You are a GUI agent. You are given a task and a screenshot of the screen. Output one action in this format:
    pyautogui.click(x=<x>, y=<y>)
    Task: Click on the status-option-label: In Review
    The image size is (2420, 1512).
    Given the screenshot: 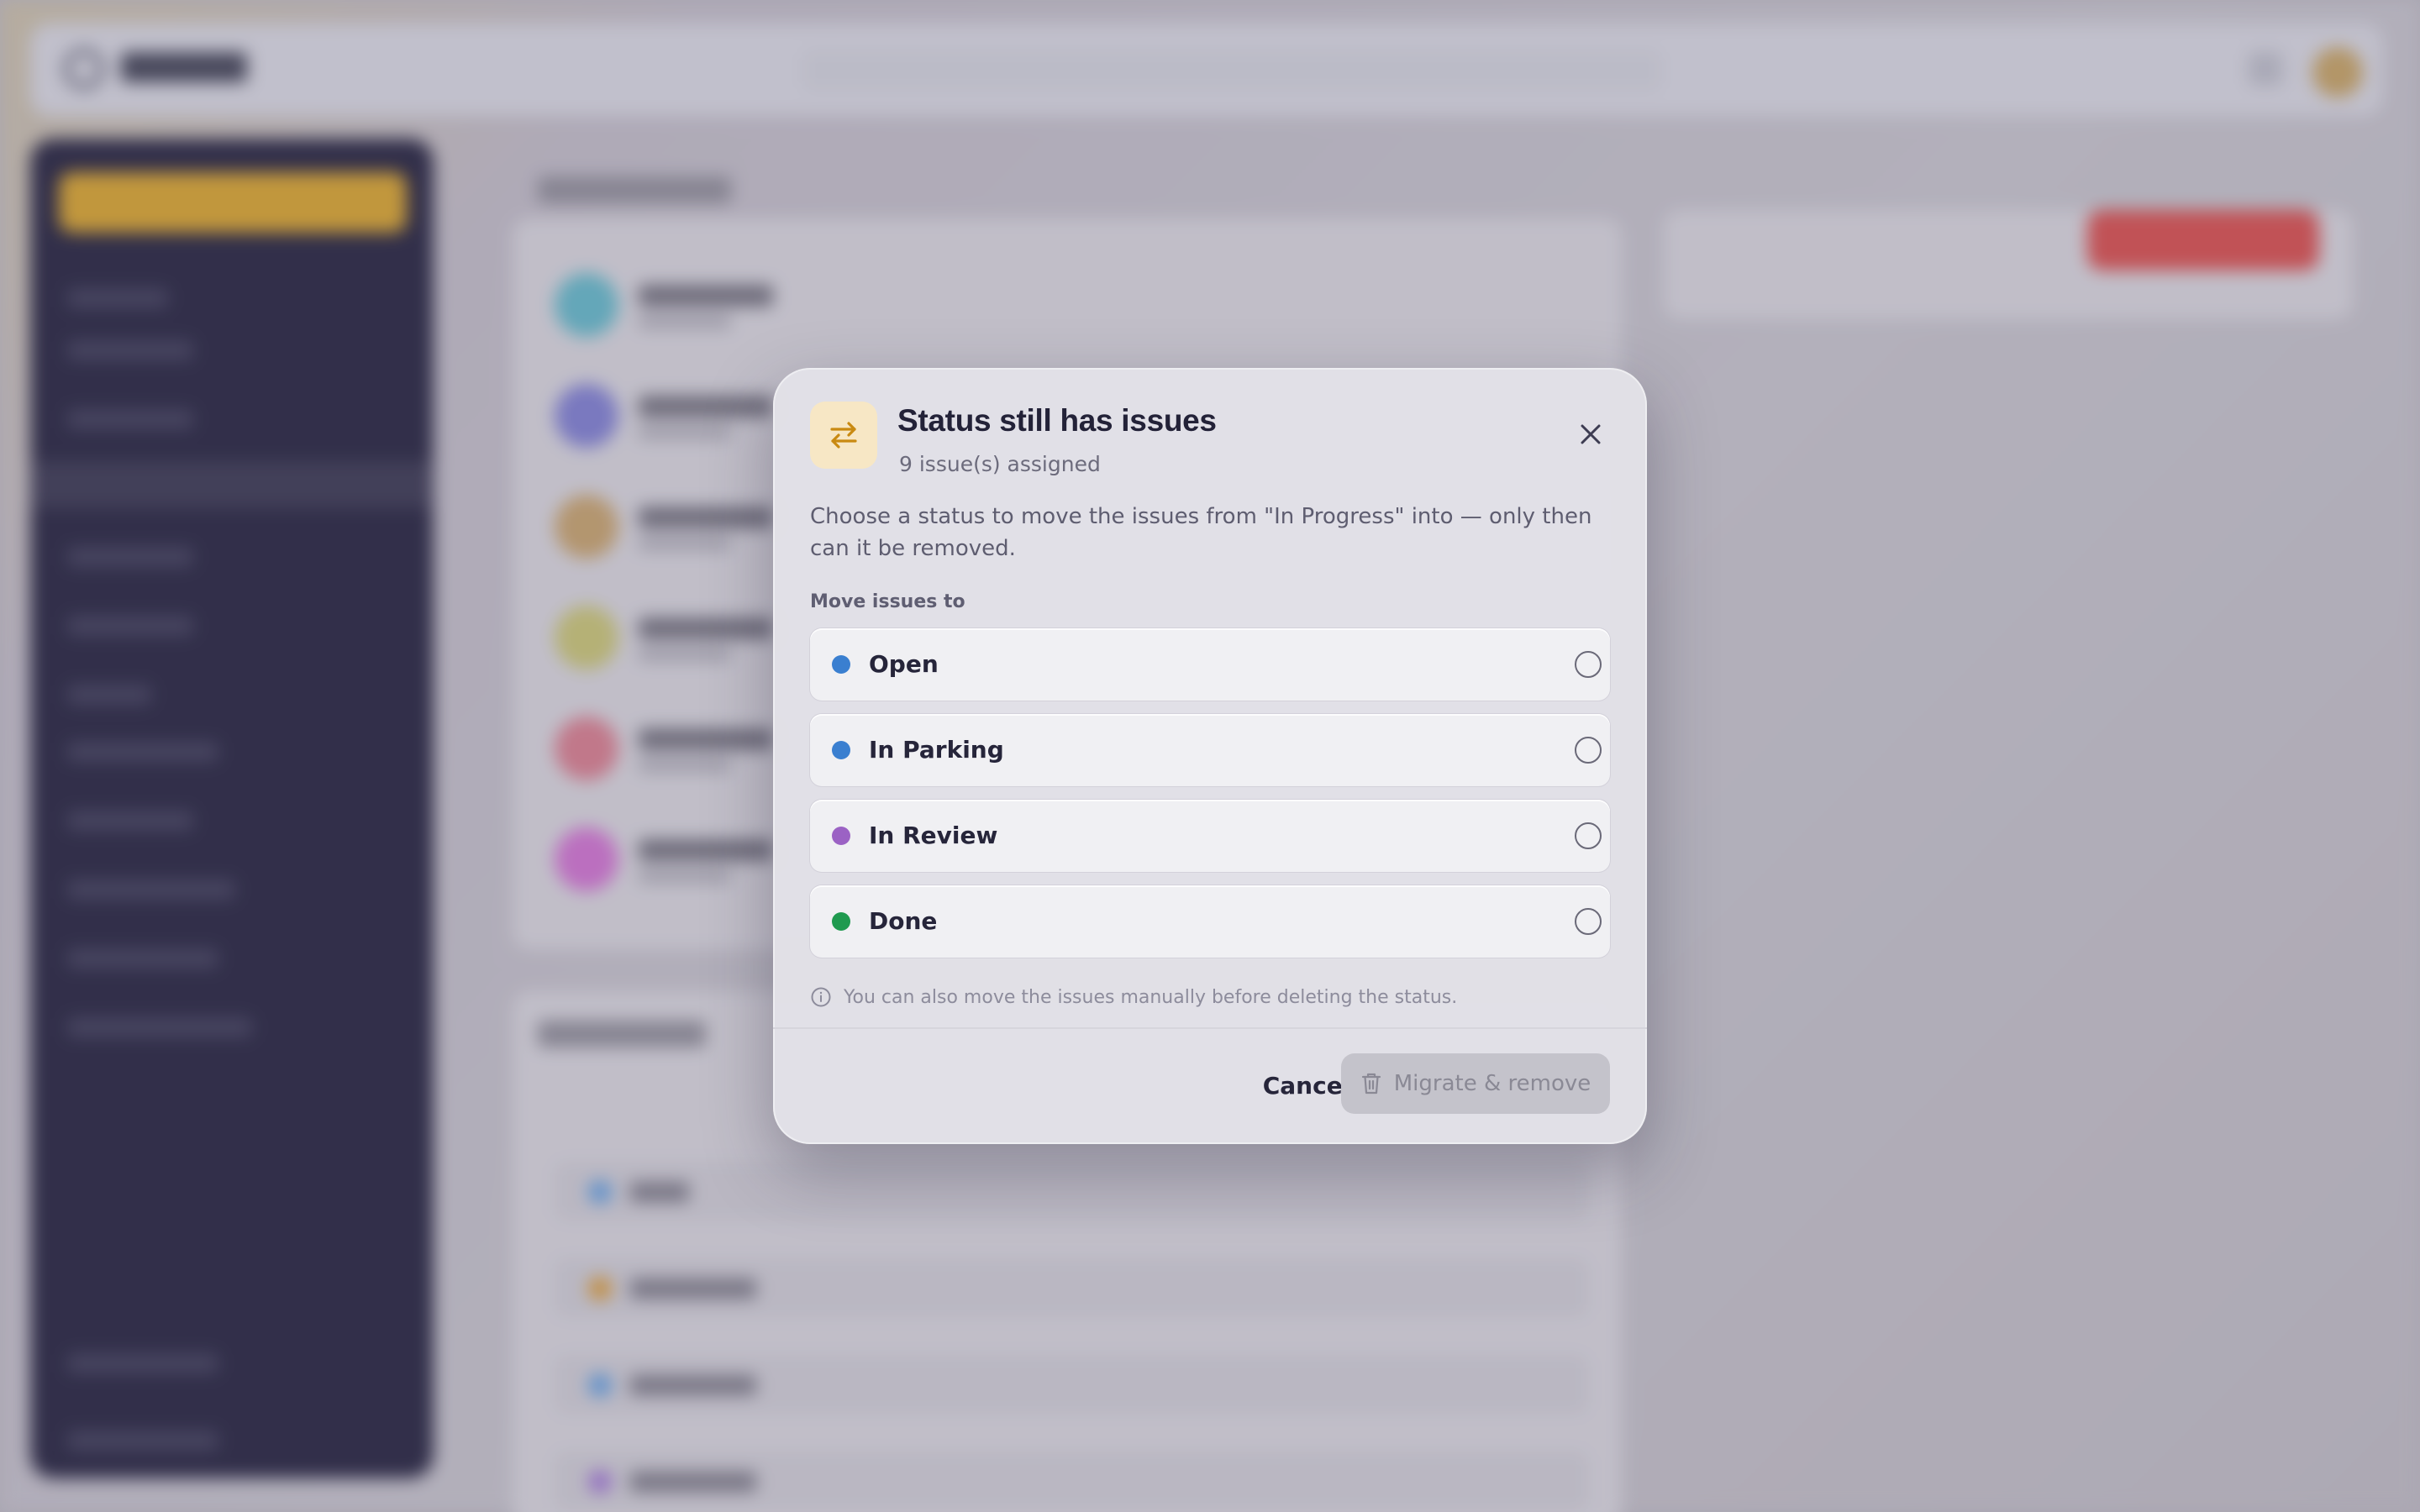 What is the action you would take?
    pyautogui.click(x=933, y=835)
    